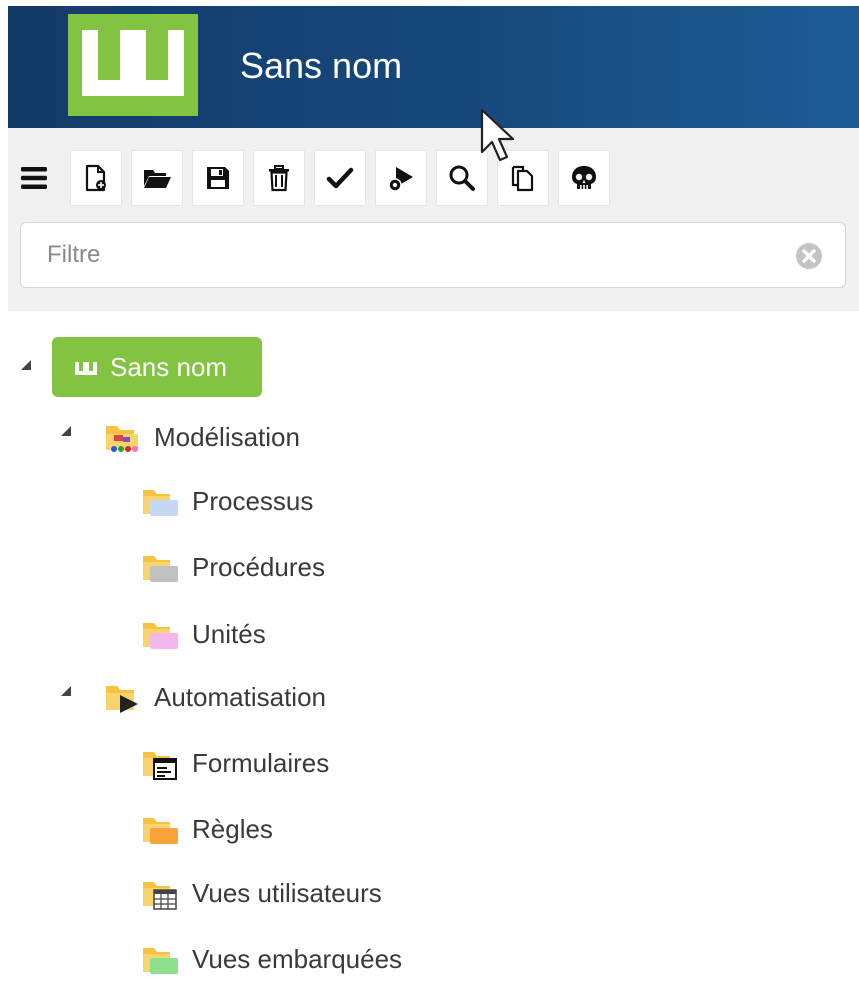 The width and height of the screenshot is (859, 991). Describe the element at coordinates (321, 65) in the screenshot. I see `app-title: Sans nom` at that location.